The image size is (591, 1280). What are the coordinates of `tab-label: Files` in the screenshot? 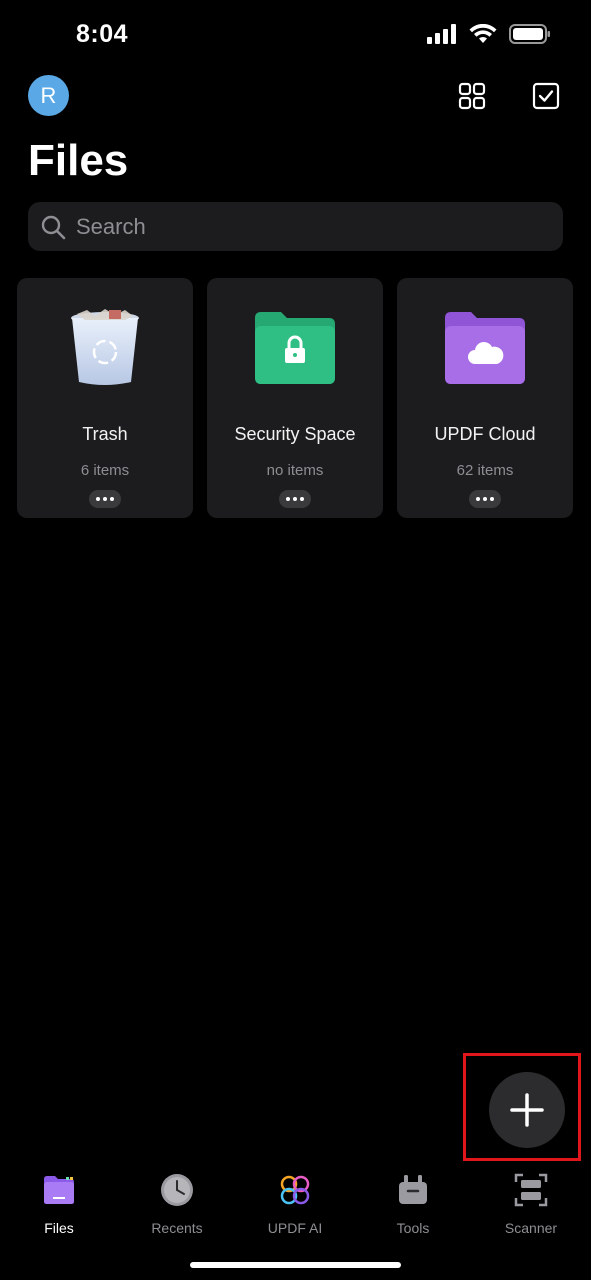 It's located at (59, 1228).